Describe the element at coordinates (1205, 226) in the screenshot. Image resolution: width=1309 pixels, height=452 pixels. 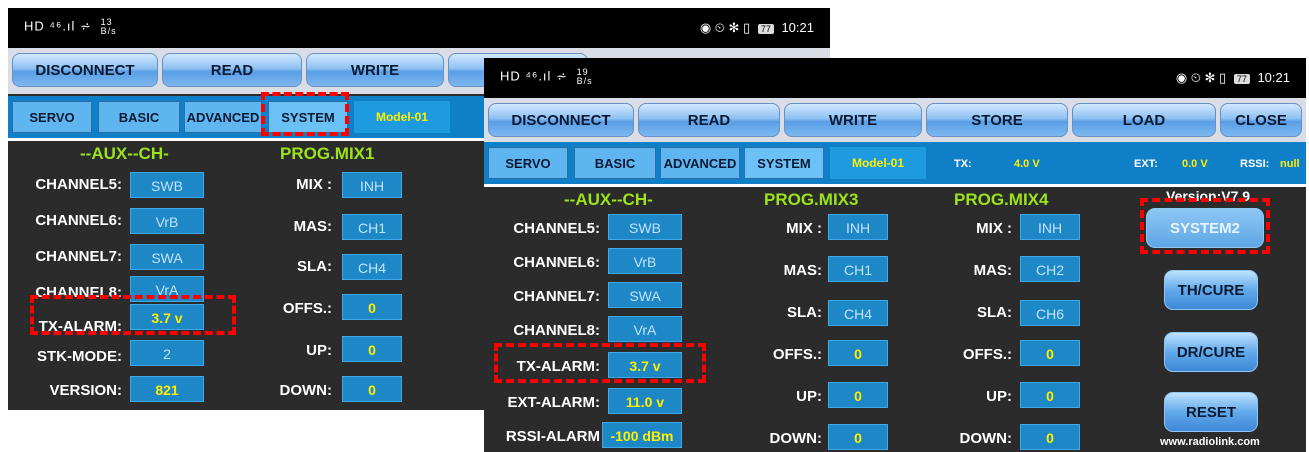
I see `system2-highlight` at that location.